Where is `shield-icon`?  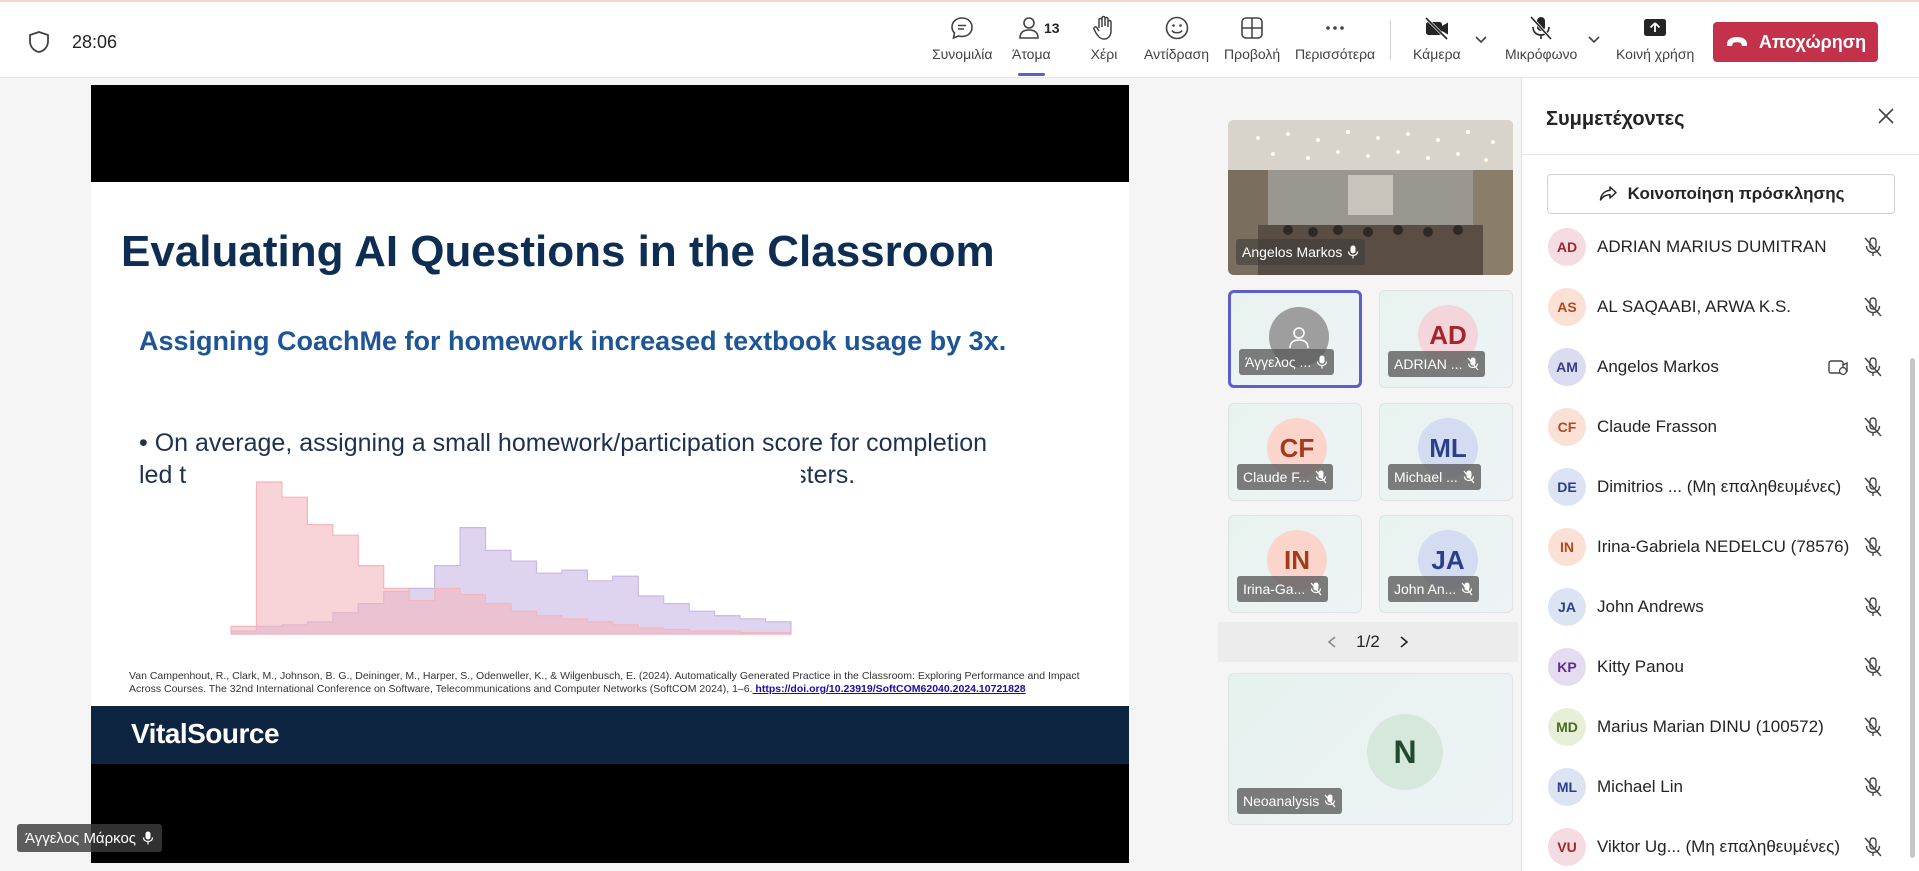
shield-icon is located at coordinates (39, 42).